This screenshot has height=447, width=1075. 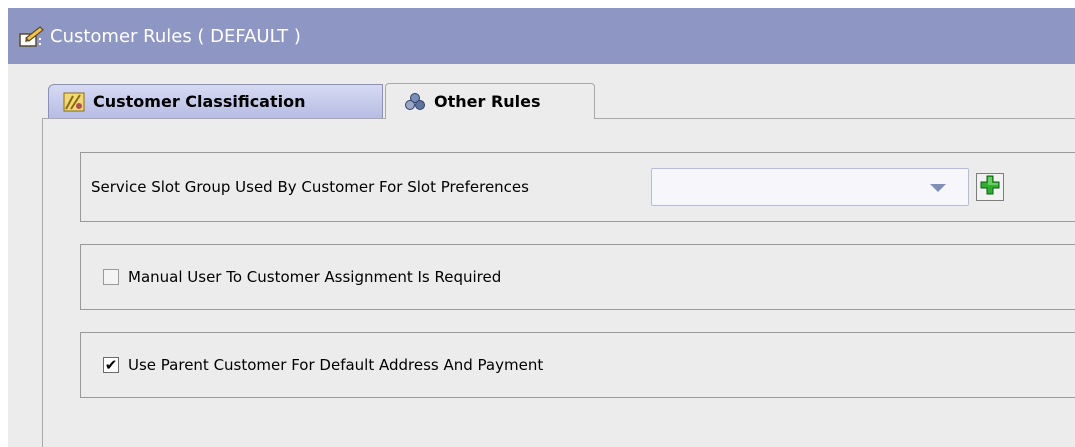 I want to click on rules-cluster-icon, so click(x=415, y=102).